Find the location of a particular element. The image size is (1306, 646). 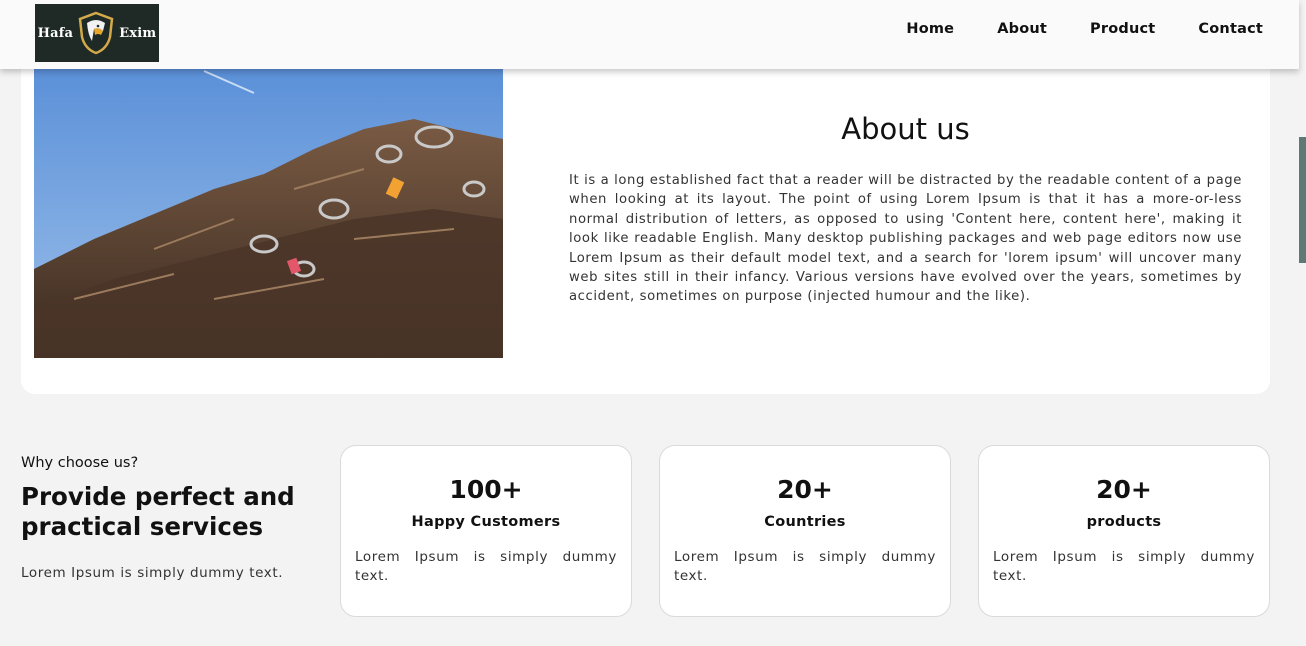

stat-label: products is located at coordinates (1124, 522).